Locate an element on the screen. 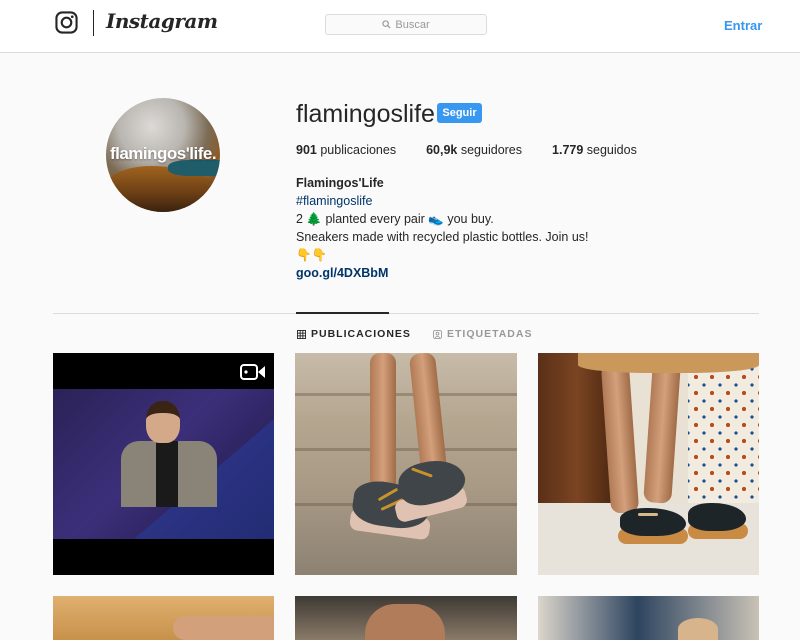  followers-count: 60,9k is located at coordinates (442, 150).